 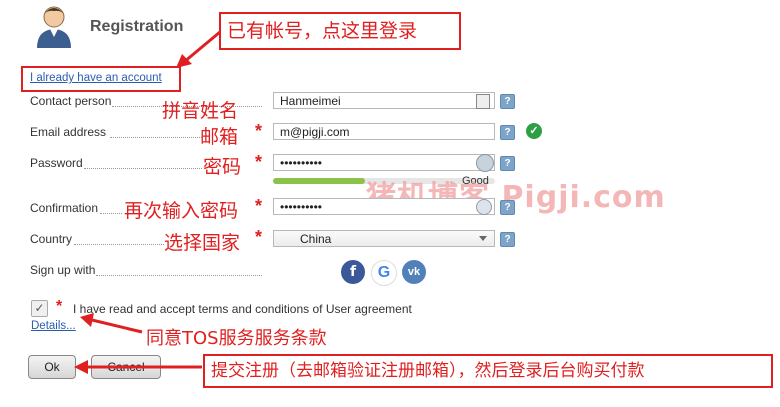 What do you see at coordinates (236, 338) in the screenshot?
I see `tos-annotation: 同意TOS服务服务条款` at bounding box center [236, 338].